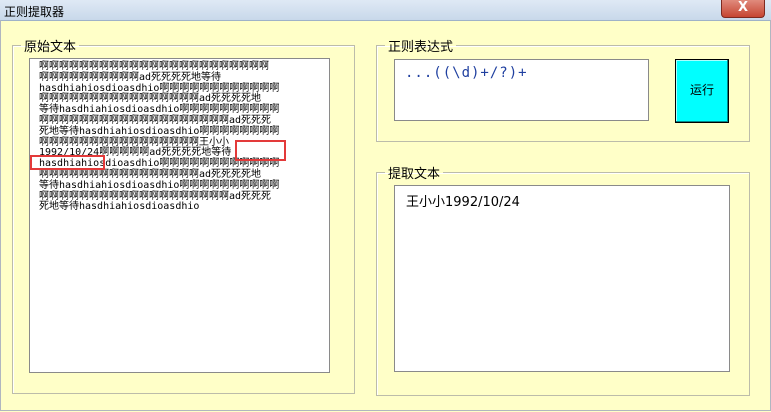 The height and width of the screenshot is (412, 771). I want to click on run-button: 运行, so click(702, 91).